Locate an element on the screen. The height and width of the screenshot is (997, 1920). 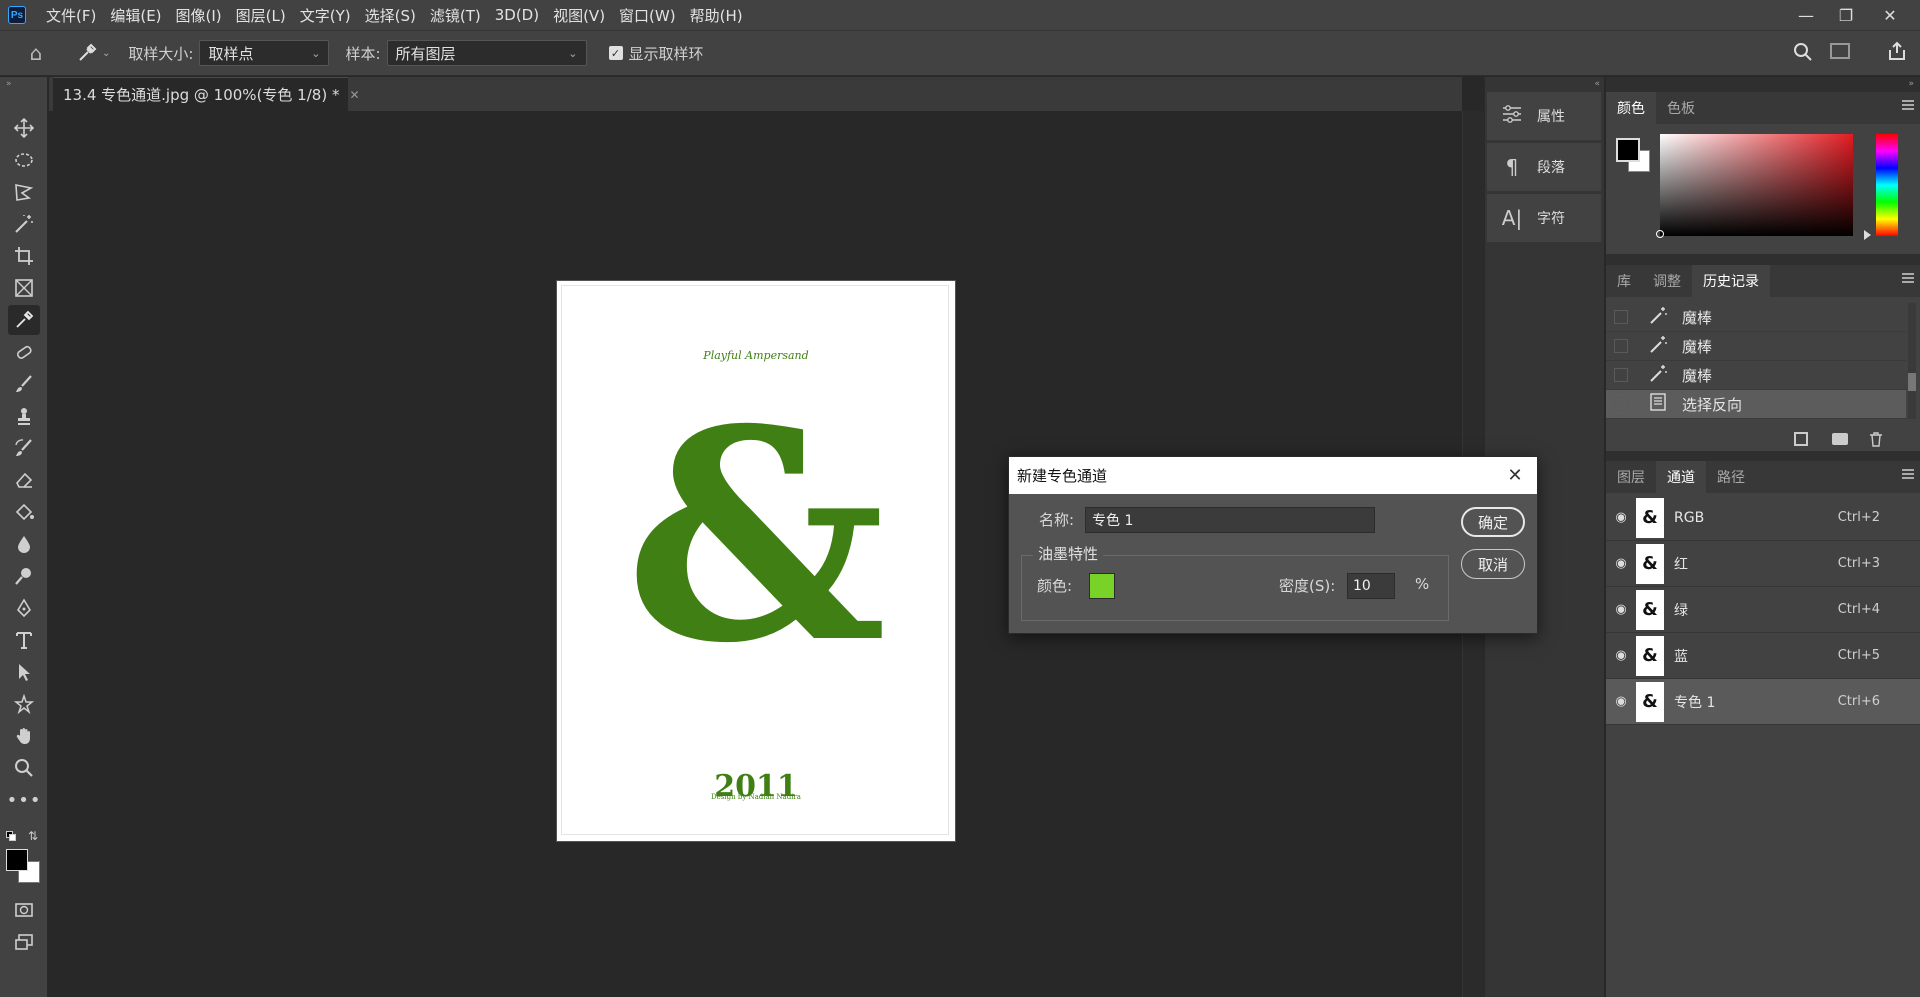
menu-layer: 图层(L) is located at coordinates (261, 15).